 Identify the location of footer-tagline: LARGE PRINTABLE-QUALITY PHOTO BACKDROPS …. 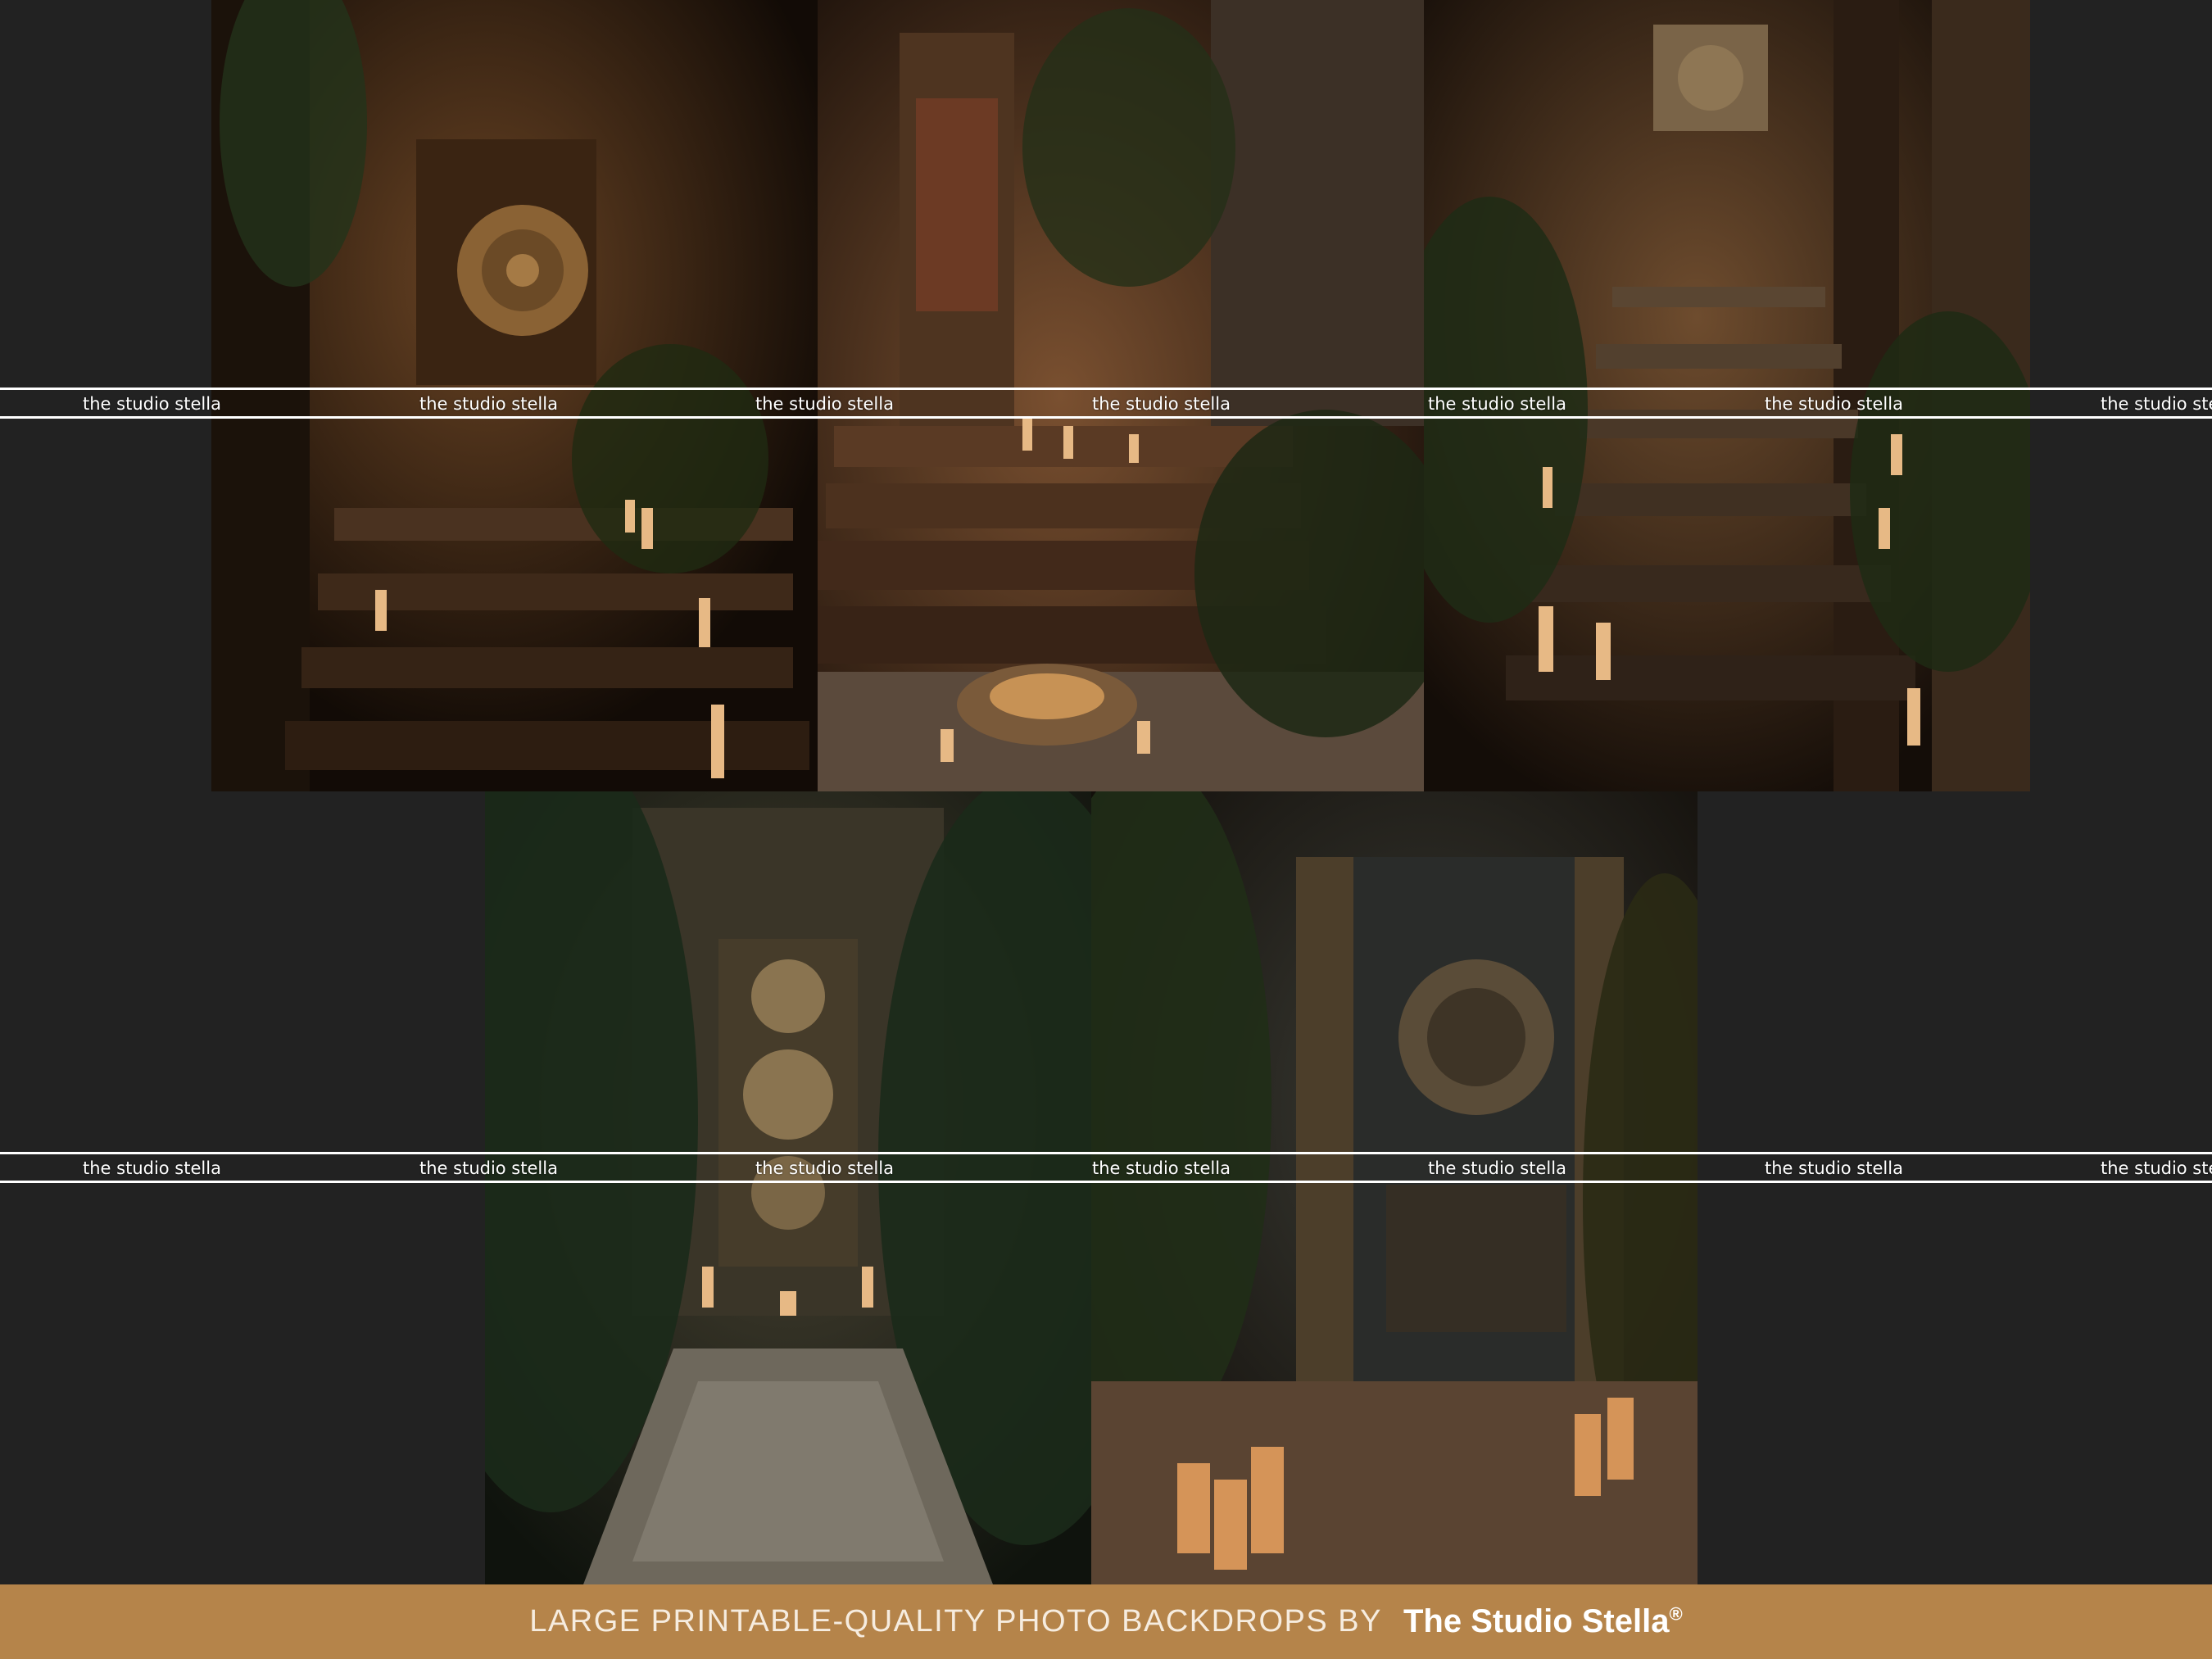
(955, 1621).